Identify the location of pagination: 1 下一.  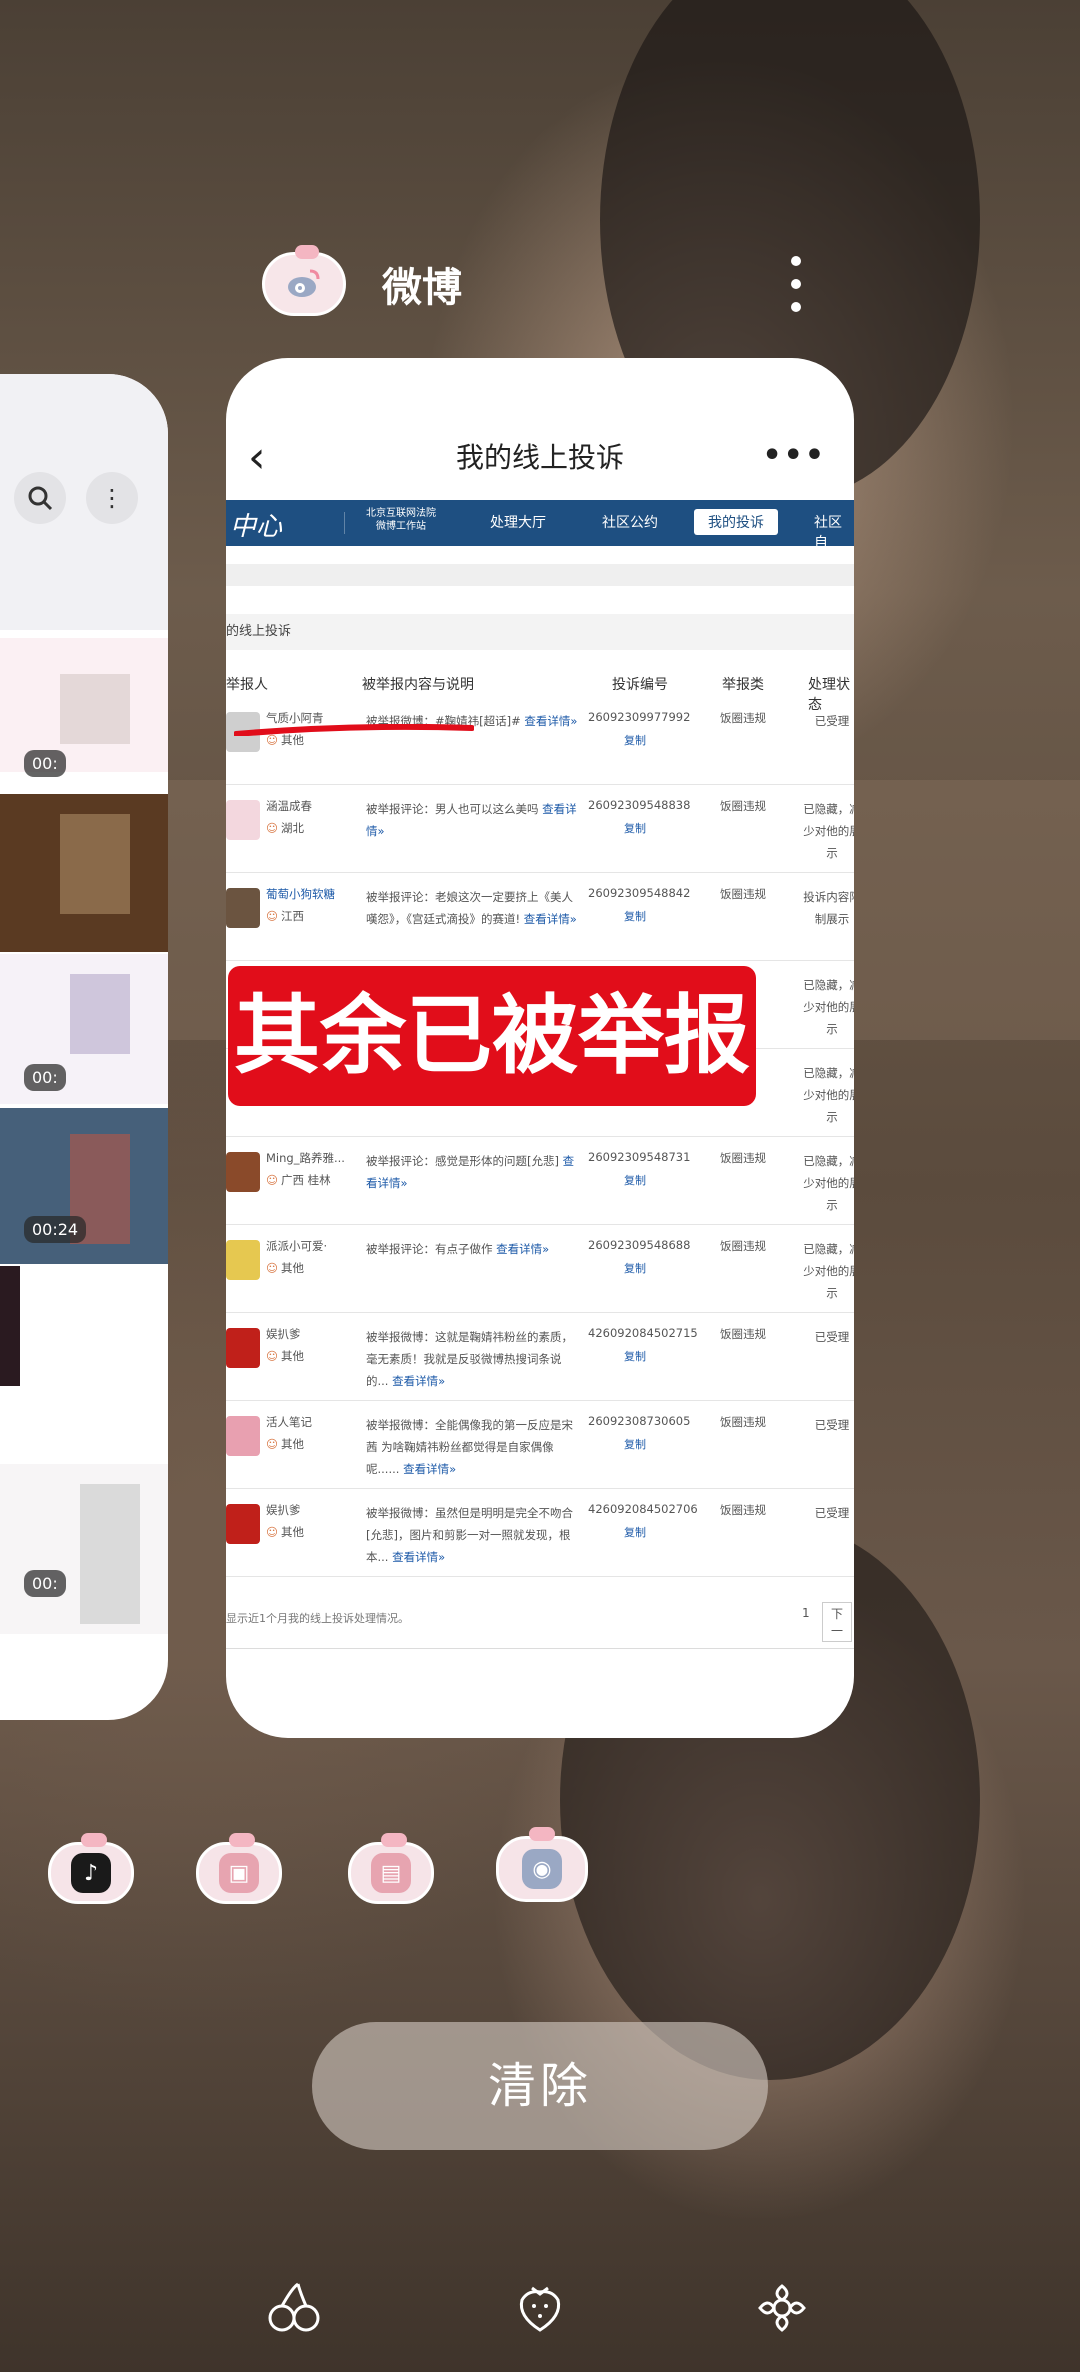
(827, 1622).